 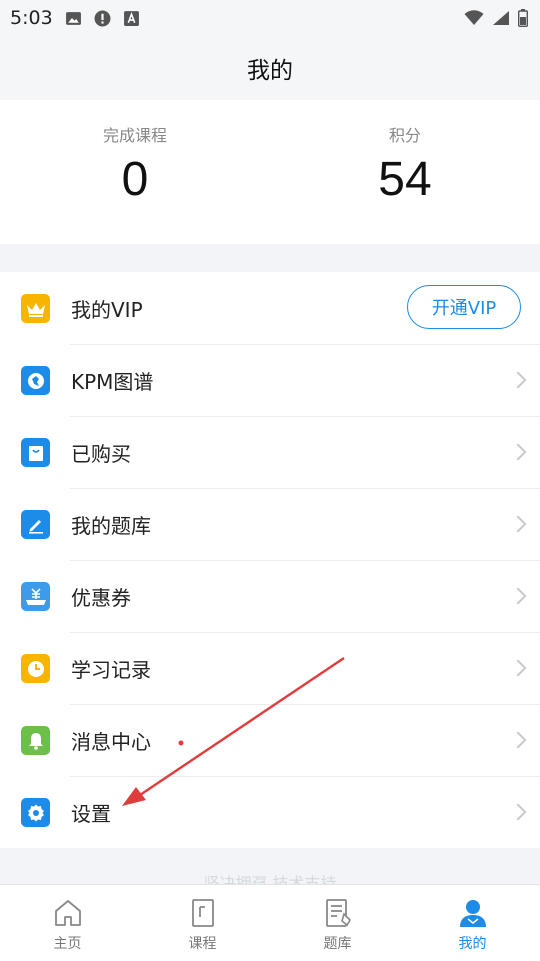 I want to click on battery-icon, so click(x=523, y=18).